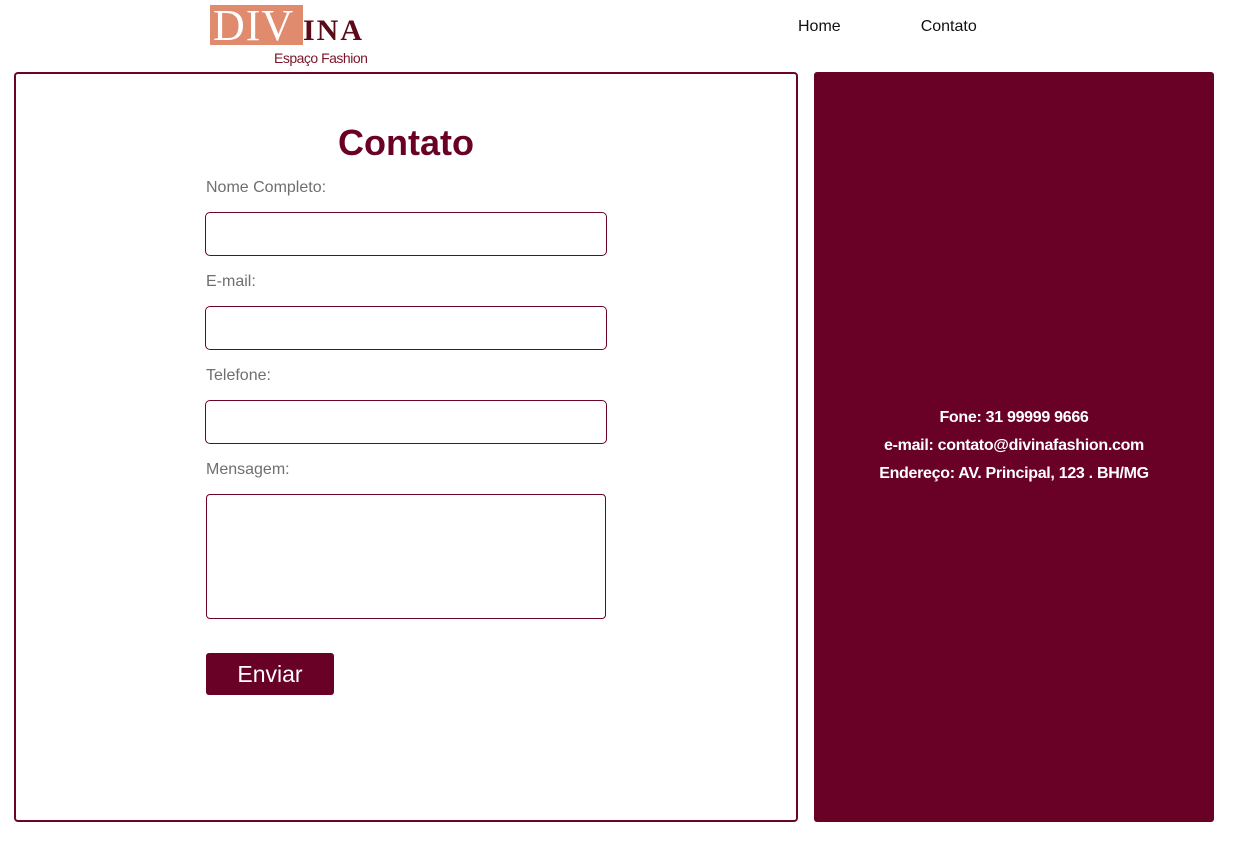  I want to click on nav-link-contato: Contato, so click(949, 27).